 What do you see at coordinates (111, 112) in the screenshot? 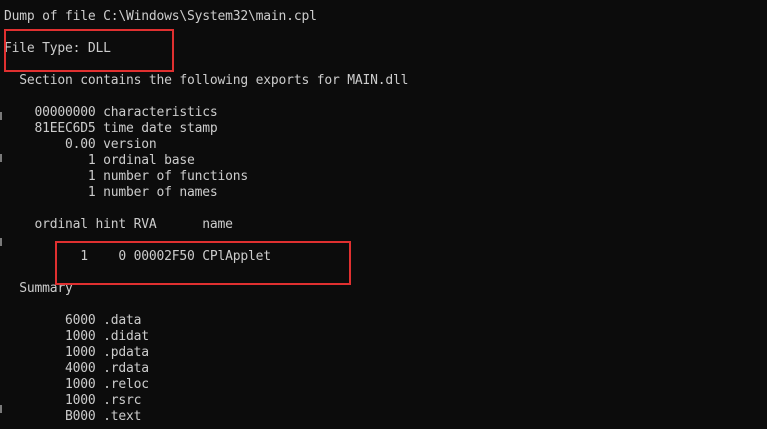
I see `characteristics-line: 00000000 characteristics` at bounding box center [111, 112].